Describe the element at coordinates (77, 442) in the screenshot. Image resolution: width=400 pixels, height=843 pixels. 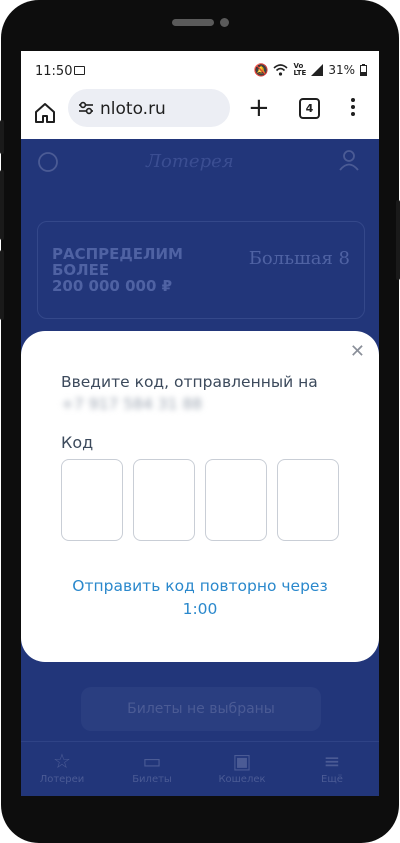
I see `code-label: Код` at that location.